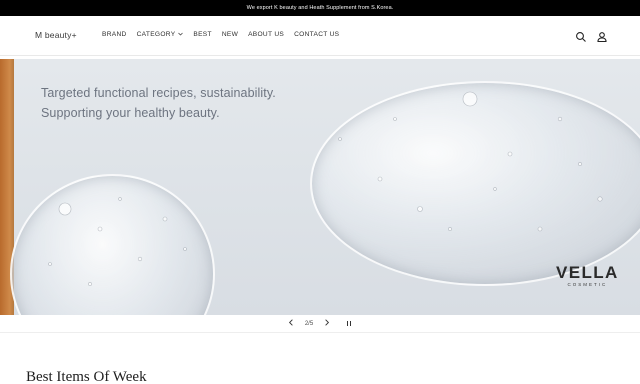 Image resolution: width=640 pixels, height=384 pixels. Describe the element at coordinates (56, 35) in the screenshot. I see `site-logo: M beauty+` at that location.